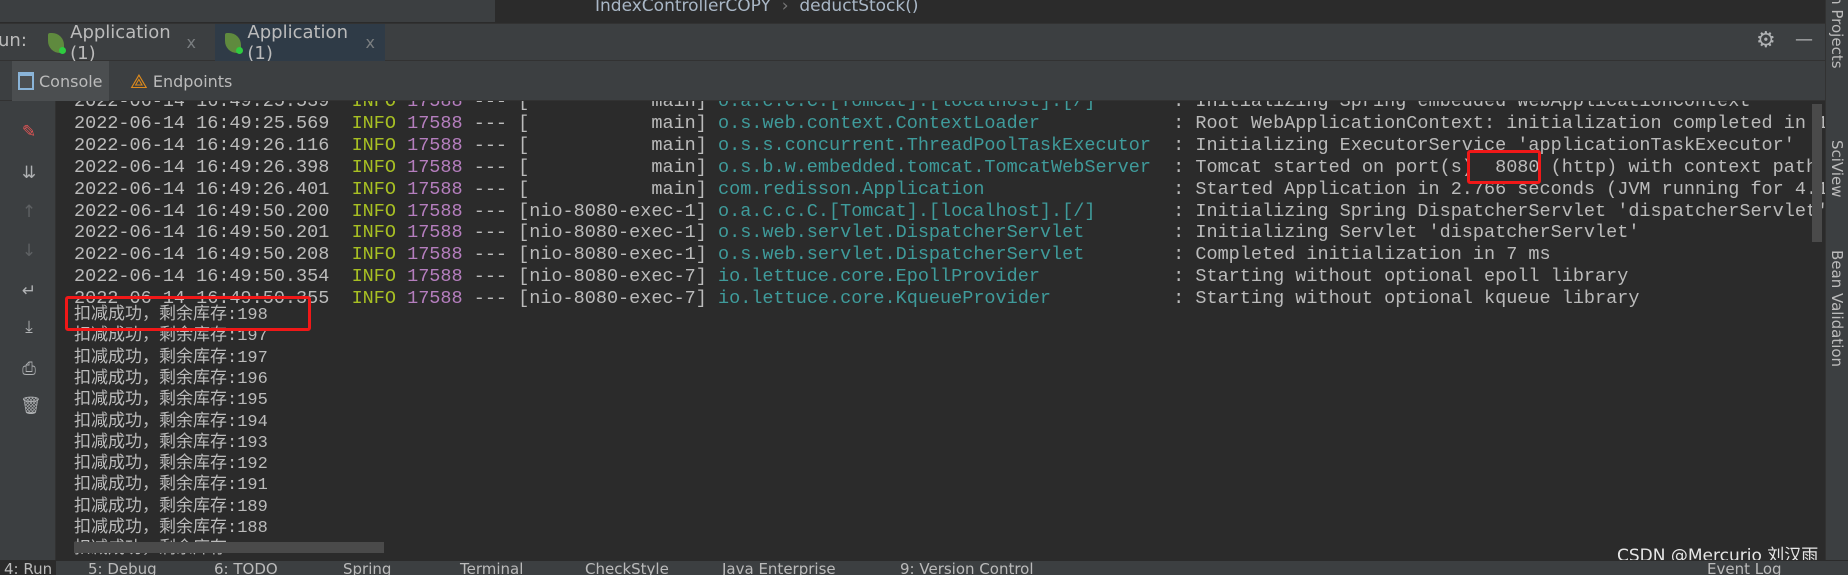 This screenshot has height=575, width=1848. What do you see at coordinates (1504, 167) in the screenshot?
I see `highlight-box-port` at bounding box center [1504, 167].